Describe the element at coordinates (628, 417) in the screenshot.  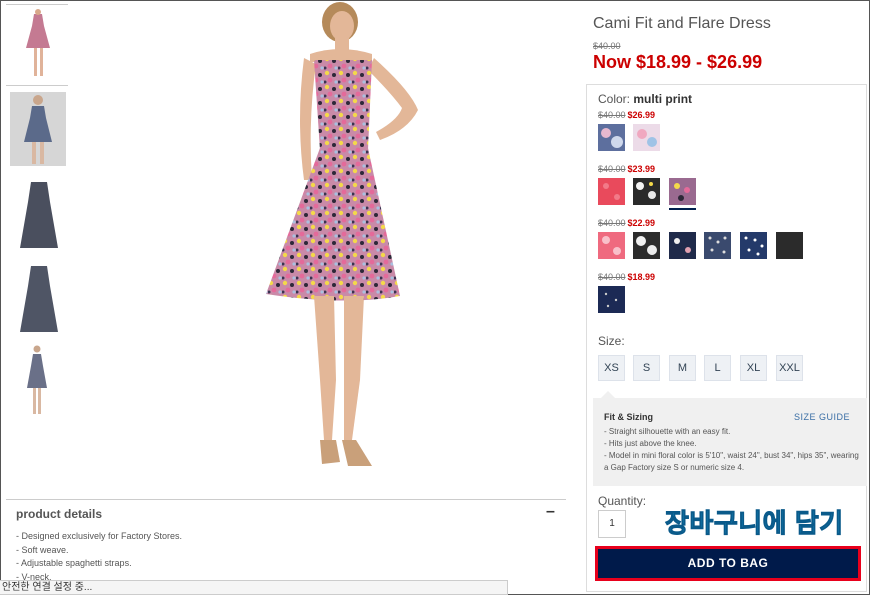
I see `fit-sizing-title: Fit & Sizing` at that location.